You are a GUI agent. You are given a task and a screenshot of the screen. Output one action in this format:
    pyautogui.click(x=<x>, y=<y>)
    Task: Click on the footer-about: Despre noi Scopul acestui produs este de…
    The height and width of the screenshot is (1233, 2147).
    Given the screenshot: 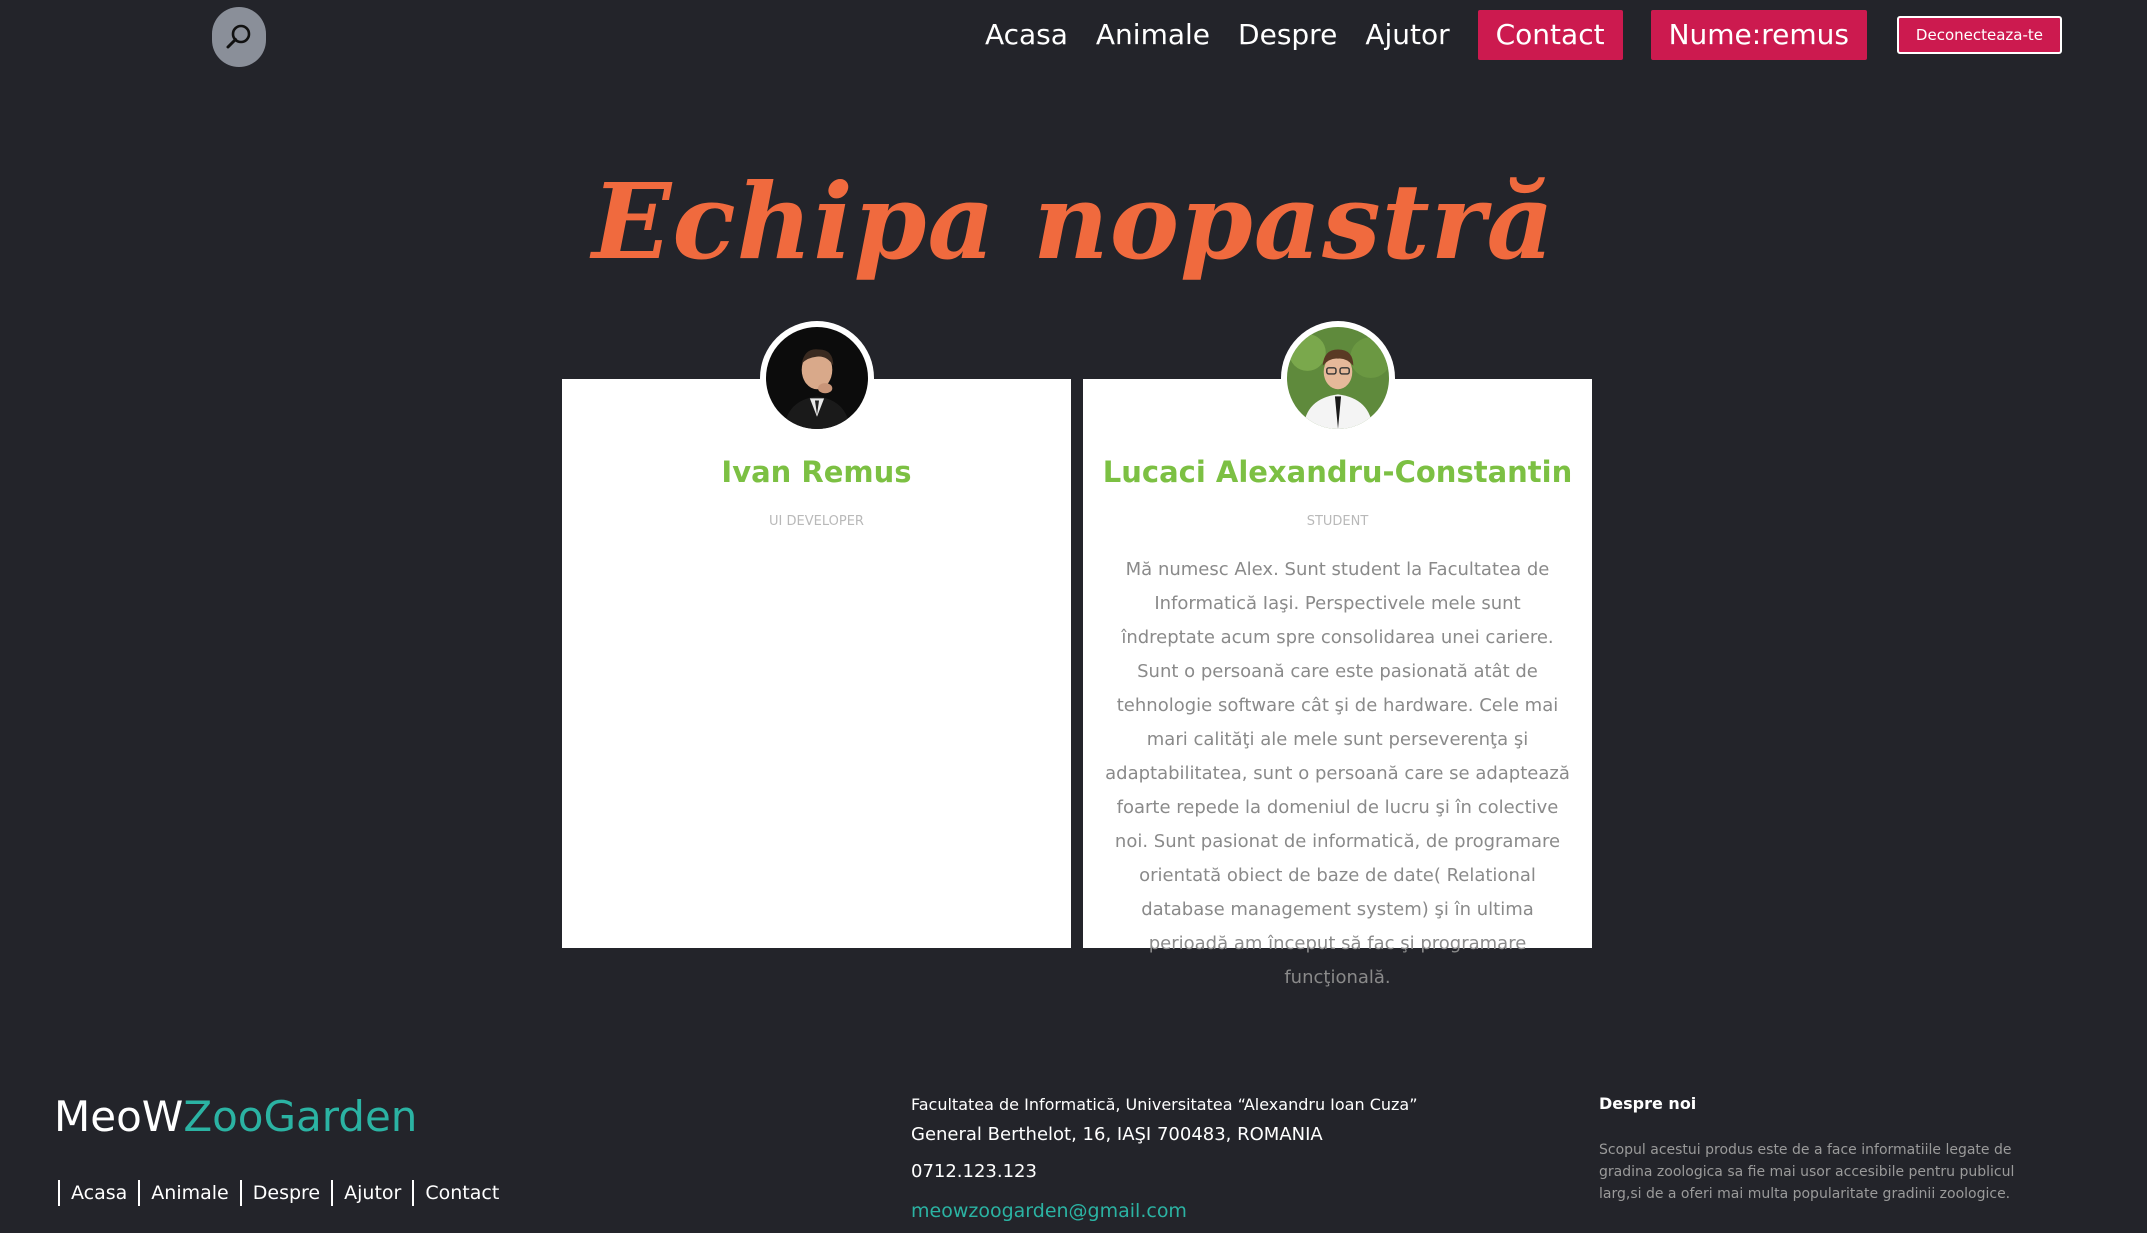 What is the action you would take?
    pyautogui.click(x=1814, y=1149)
    